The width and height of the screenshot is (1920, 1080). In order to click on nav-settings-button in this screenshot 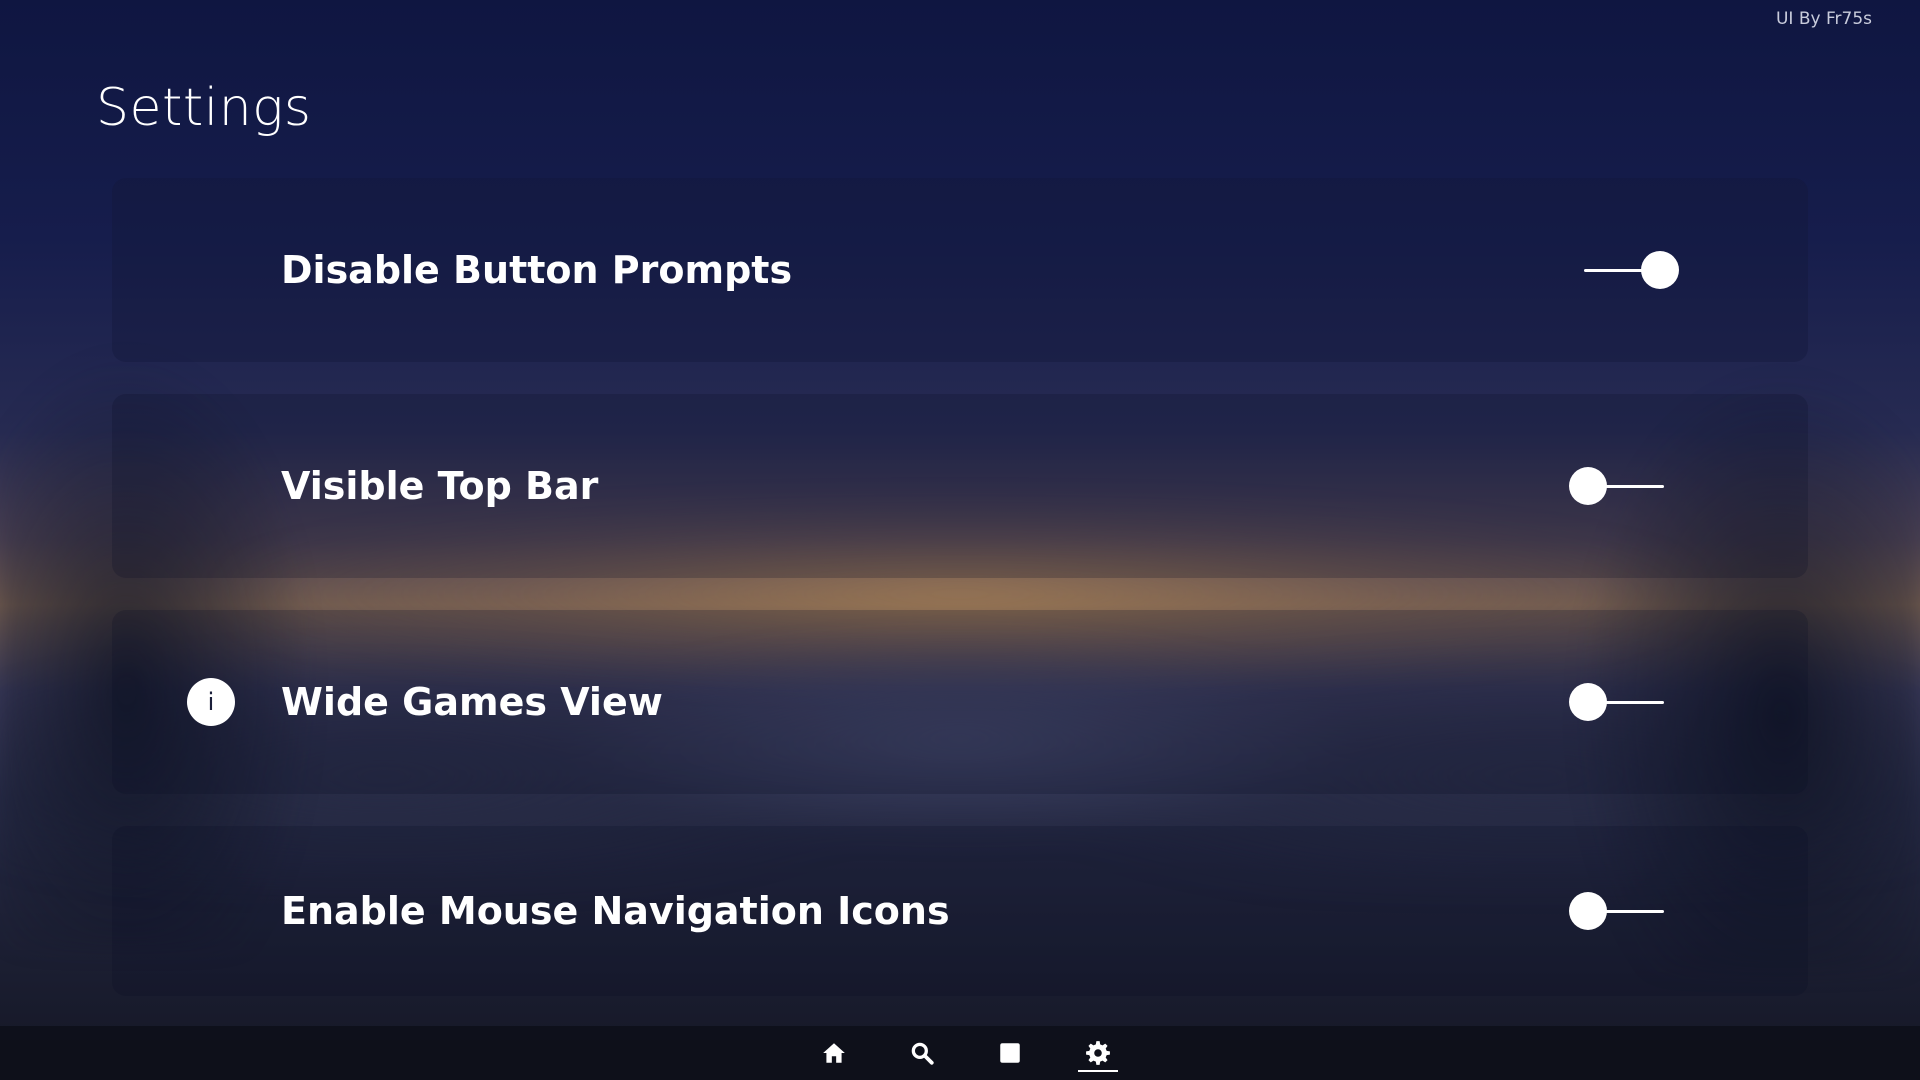, I will do `click(1098, 1053)`.